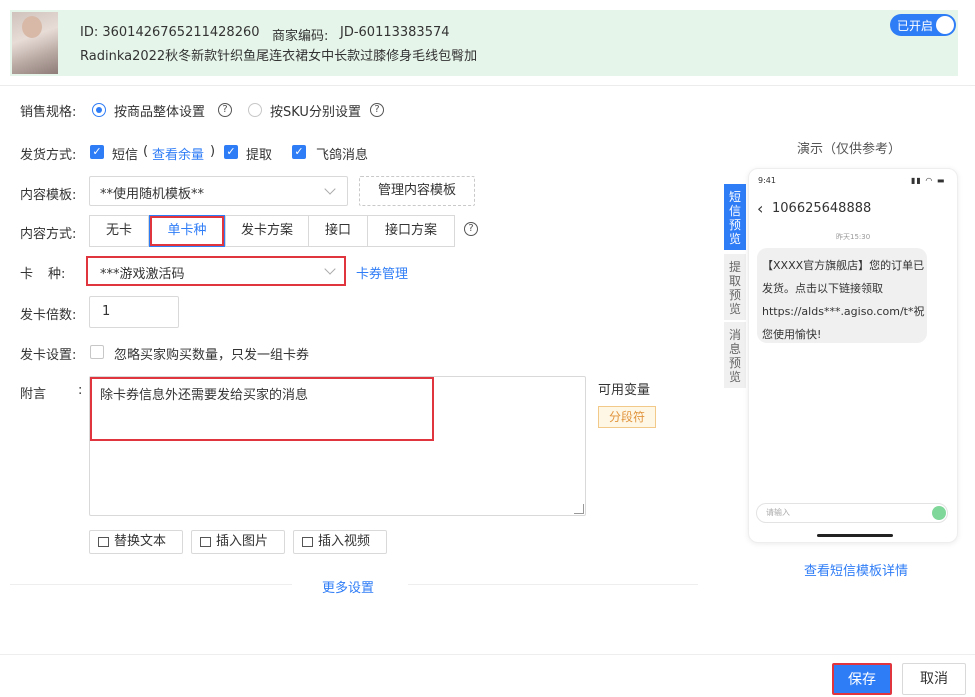 Image resolution: width=975 pixels, height=697 pixels. I want to click on footer-divider, so click(487, 654).